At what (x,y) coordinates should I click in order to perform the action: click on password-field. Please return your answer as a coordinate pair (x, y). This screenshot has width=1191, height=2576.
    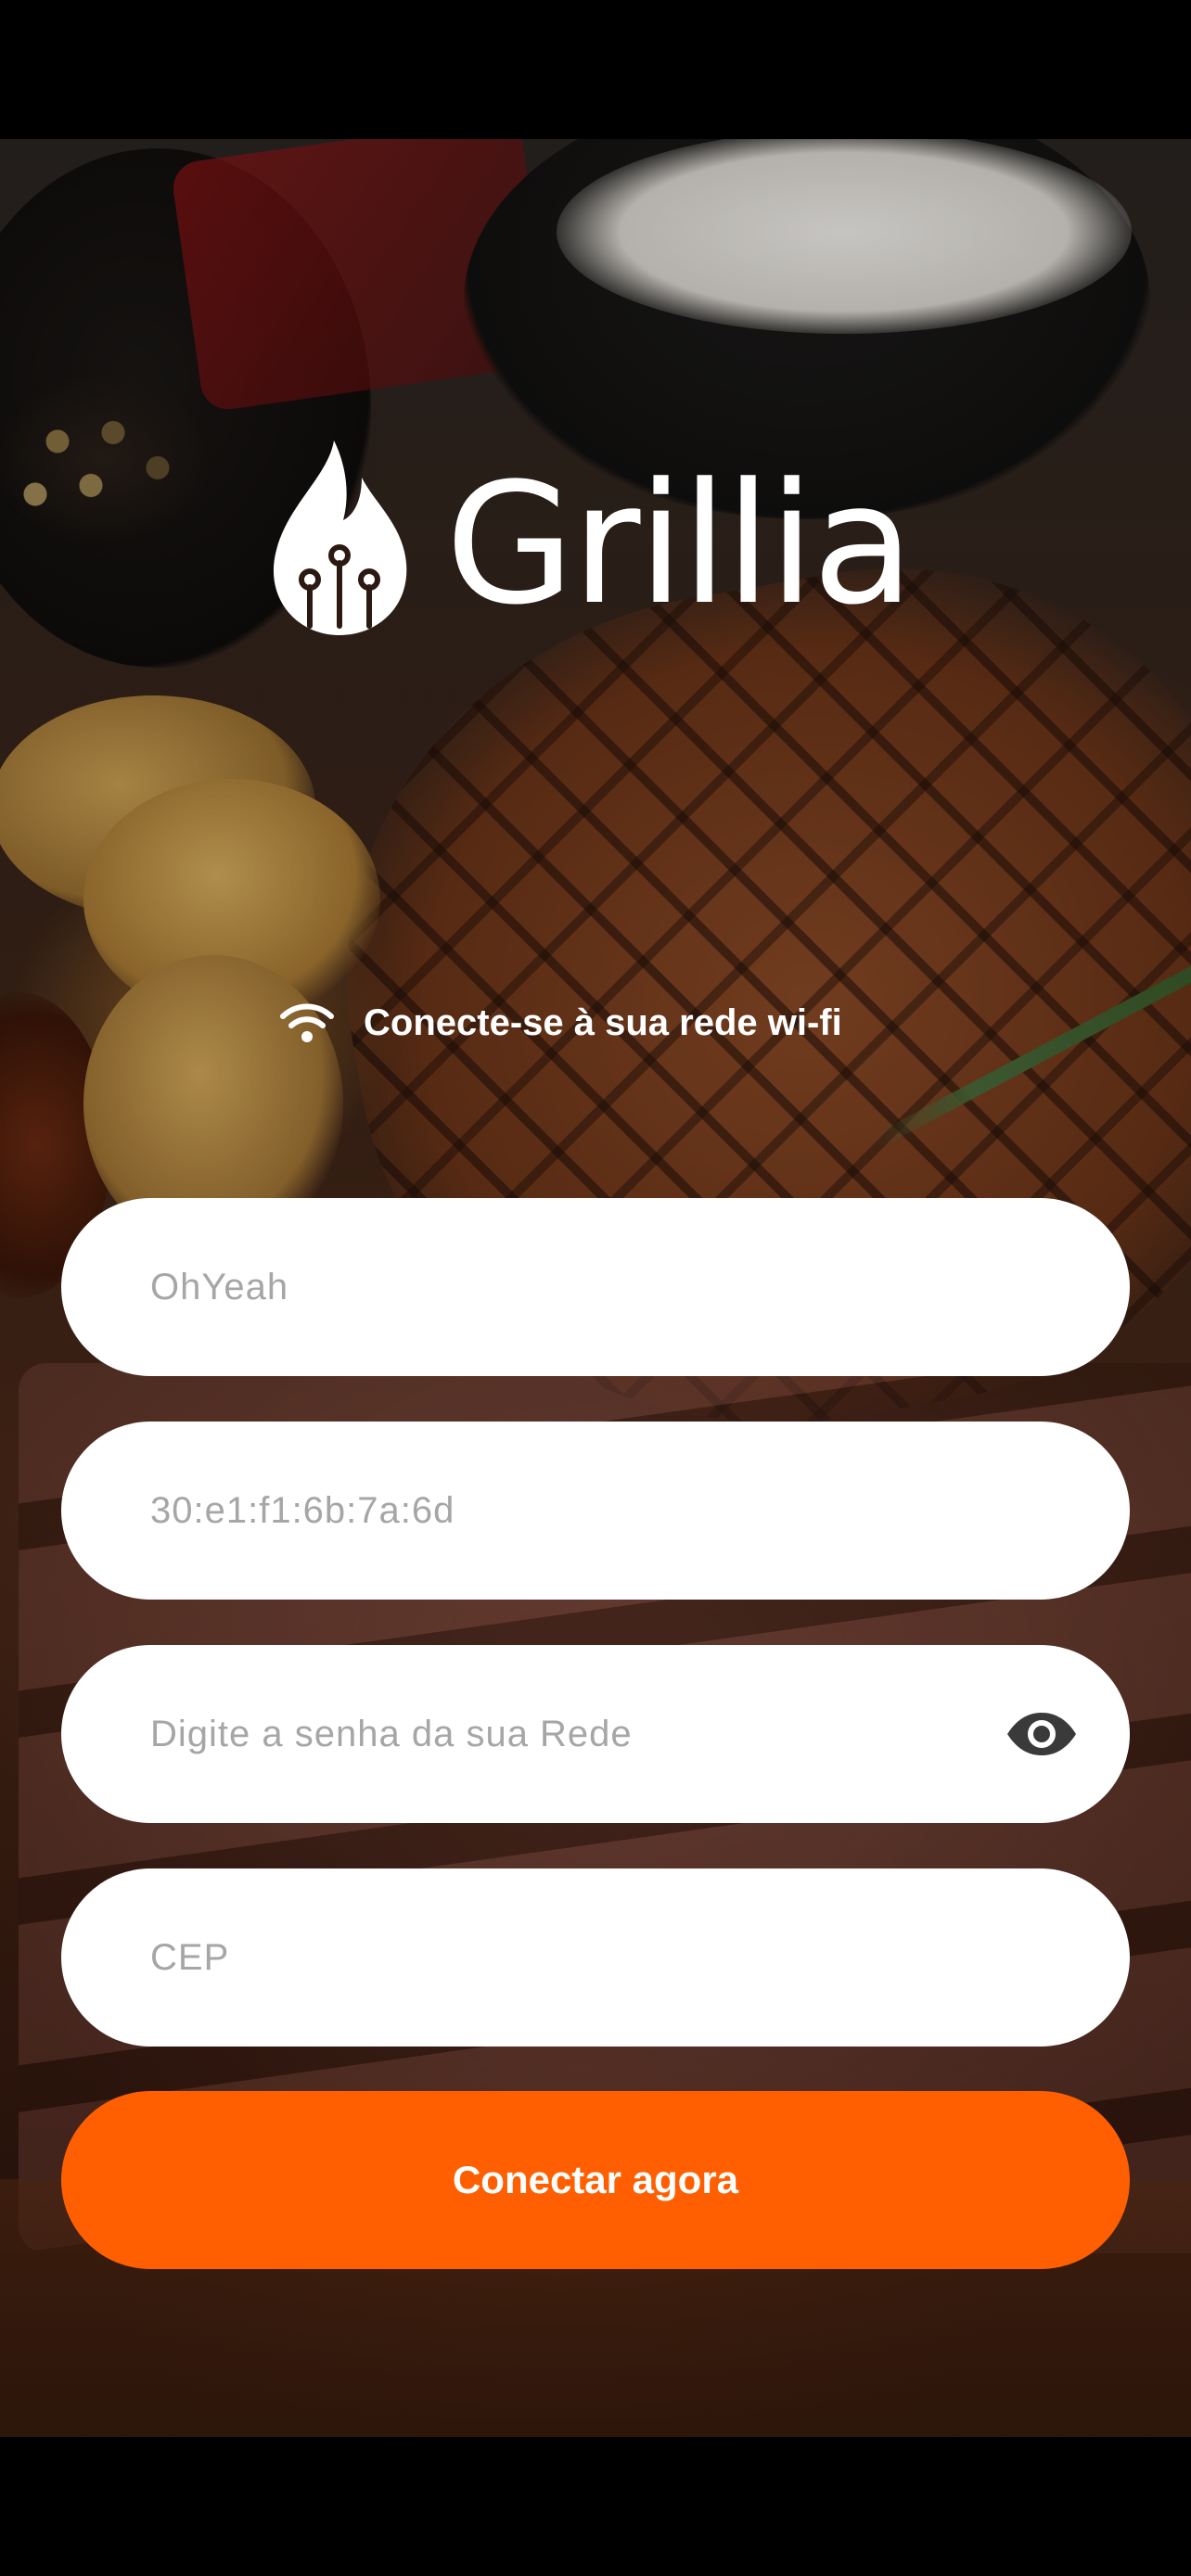
    Looking at the image, I should click on (595, 1734).